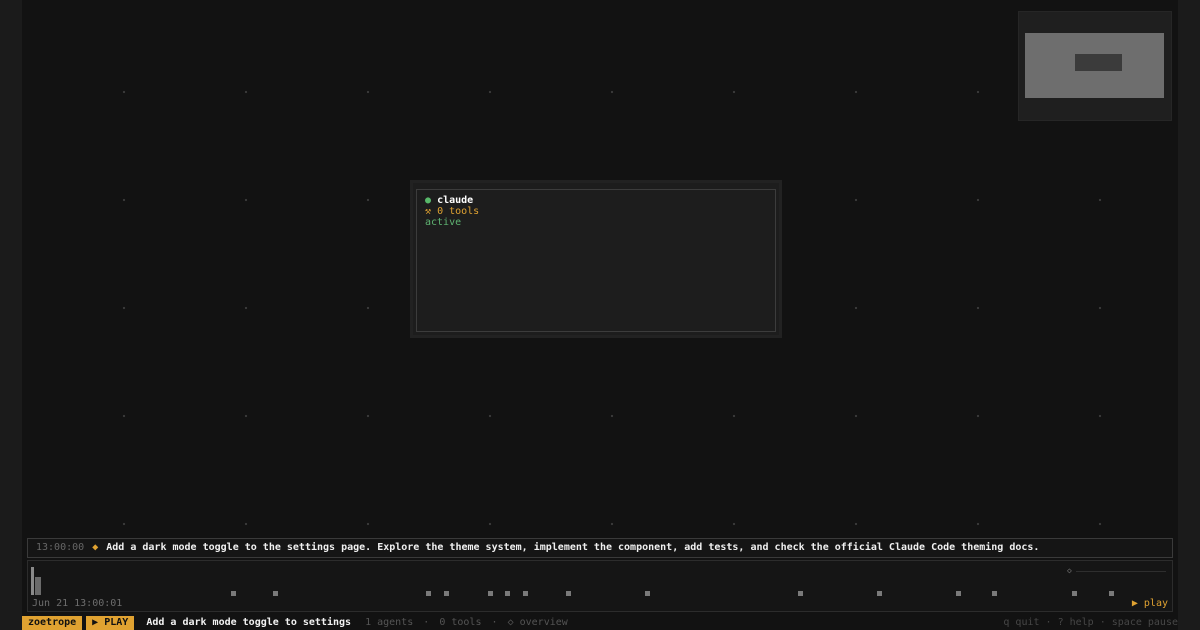 The height and width of the screenshot is (630, 1200). Describe the element at coordinates (455, 200) in the screenshot. I see `agent-name: claude` at that location.